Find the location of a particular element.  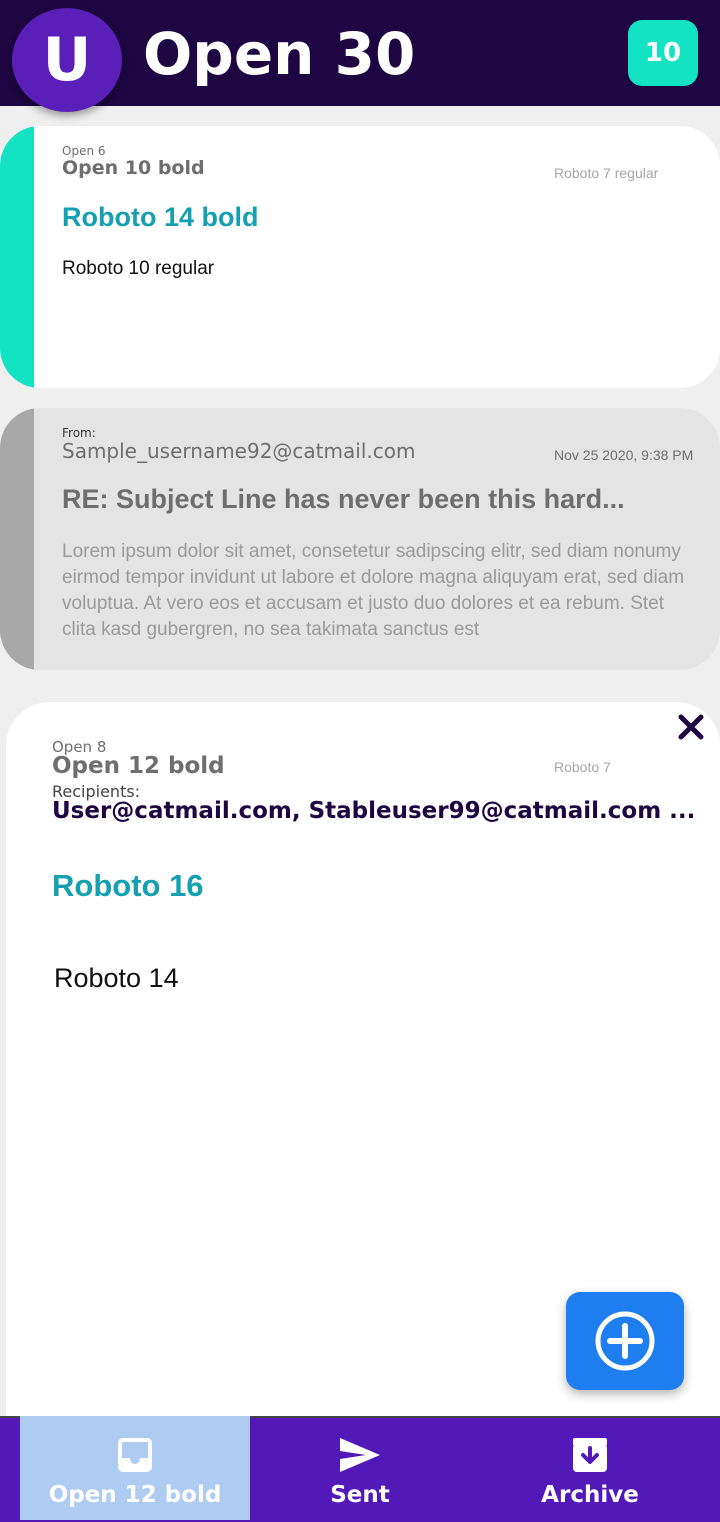

unread-stripe is located at coordinates (17, 257).